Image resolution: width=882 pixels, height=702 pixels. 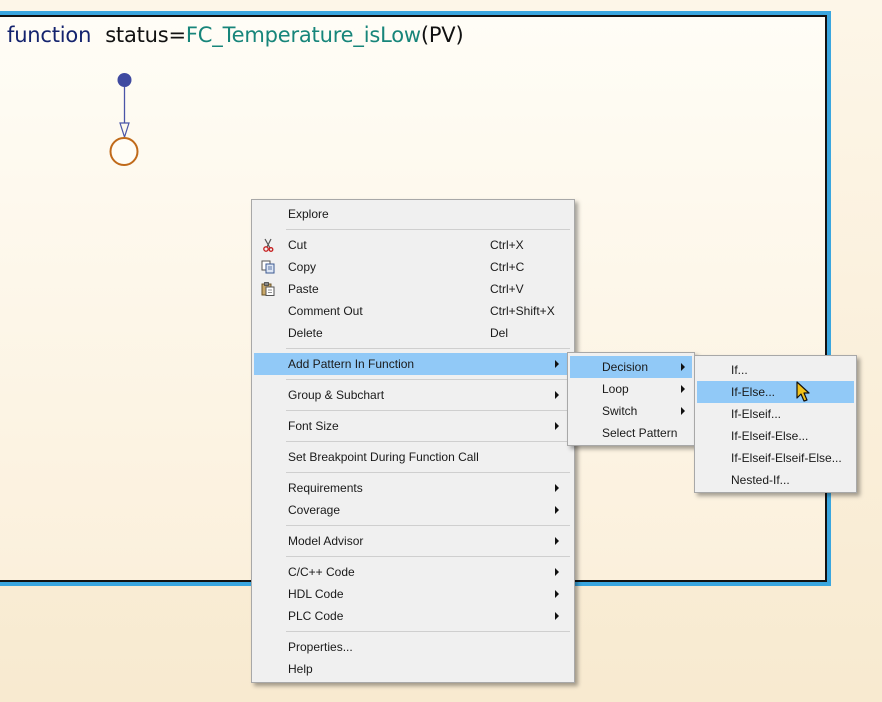 What do you see at coordinates (137, 35) in the screenshot?
I see `function-output: status` at bounding box center [137, 35].